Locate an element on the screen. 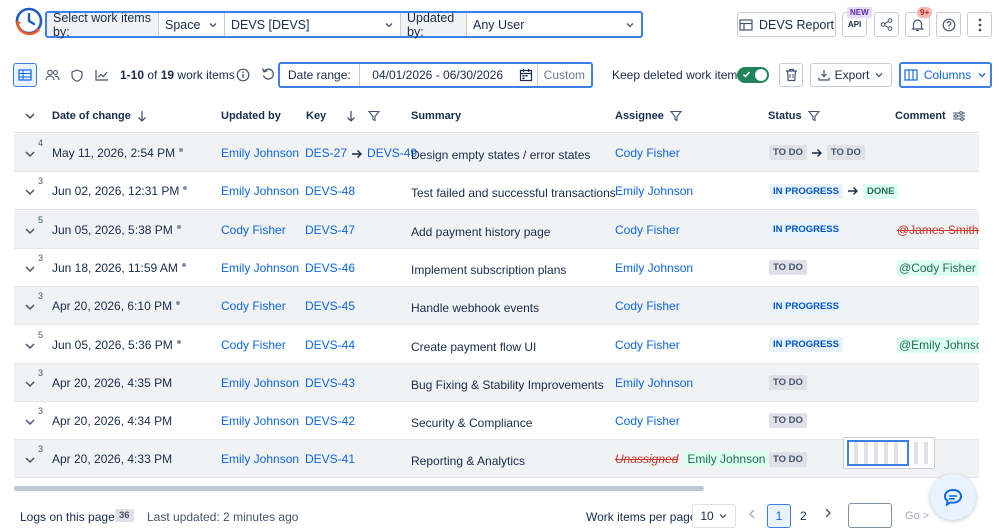  summary-text: Handle webhook events is located at coordinates (475, 308).